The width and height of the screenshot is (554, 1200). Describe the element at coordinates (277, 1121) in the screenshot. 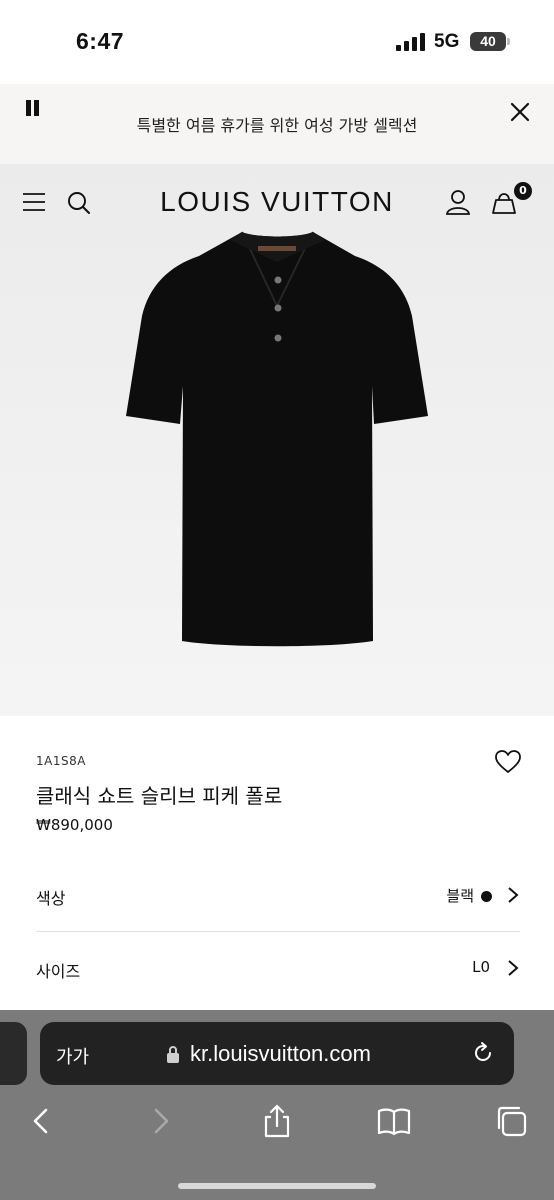

I see `share-icon` at that location.